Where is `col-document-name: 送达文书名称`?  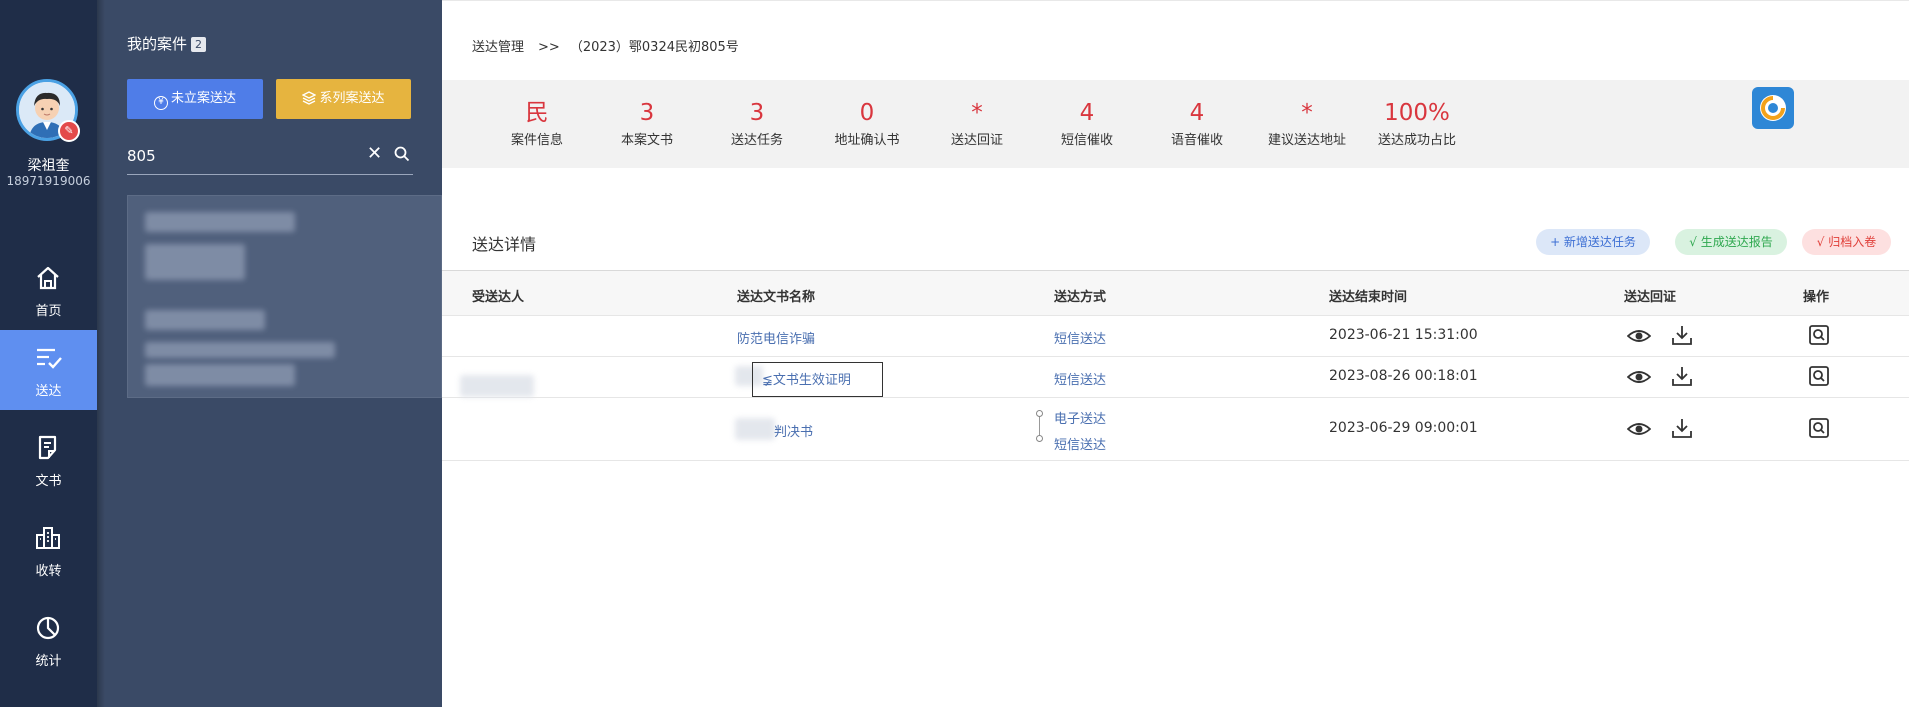 col-document-name: 送达文书名称 is located at coordinates (776, 297).